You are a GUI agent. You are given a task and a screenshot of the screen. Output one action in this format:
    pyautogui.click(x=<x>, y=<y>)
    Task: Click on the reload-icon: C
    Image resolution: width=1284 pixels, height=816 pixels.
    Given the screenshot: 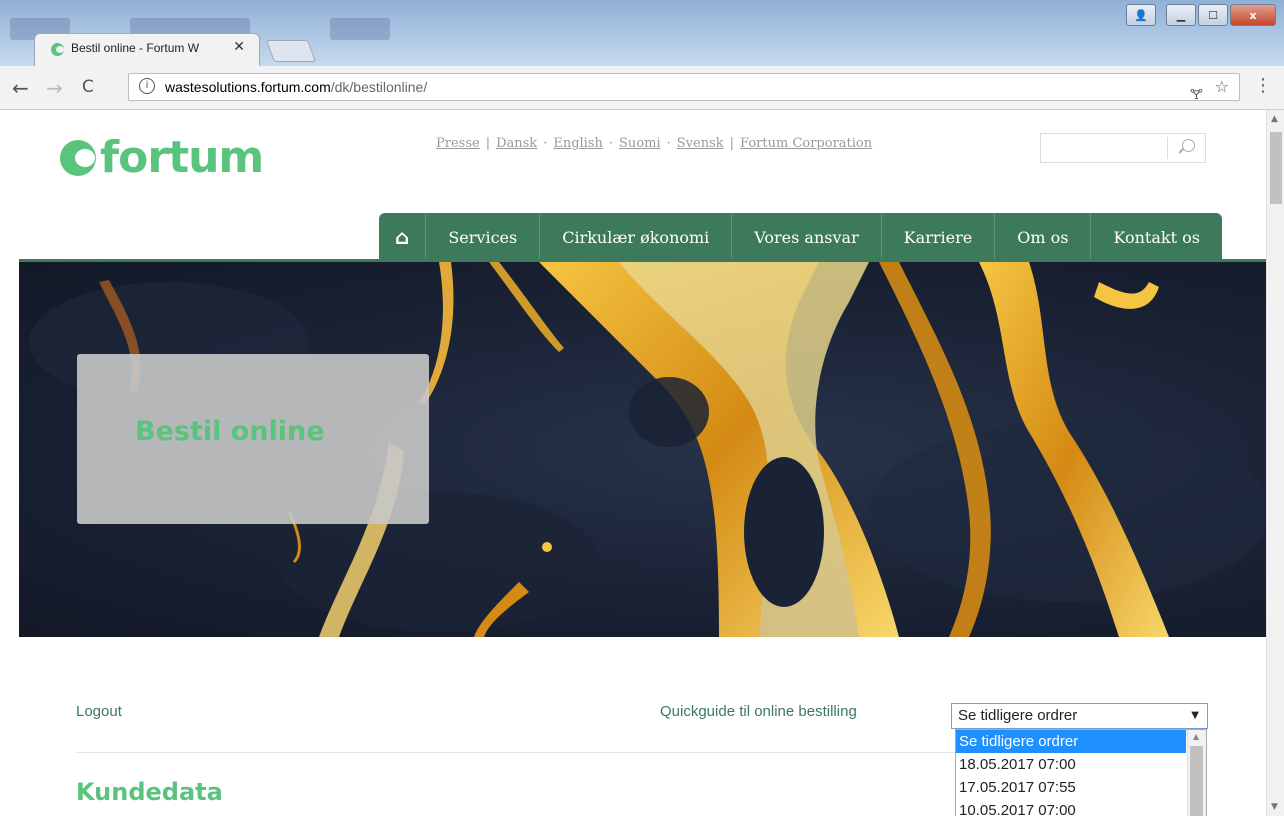 What is the action you would take?
    pyautogui.click(x=88, y=87)
    